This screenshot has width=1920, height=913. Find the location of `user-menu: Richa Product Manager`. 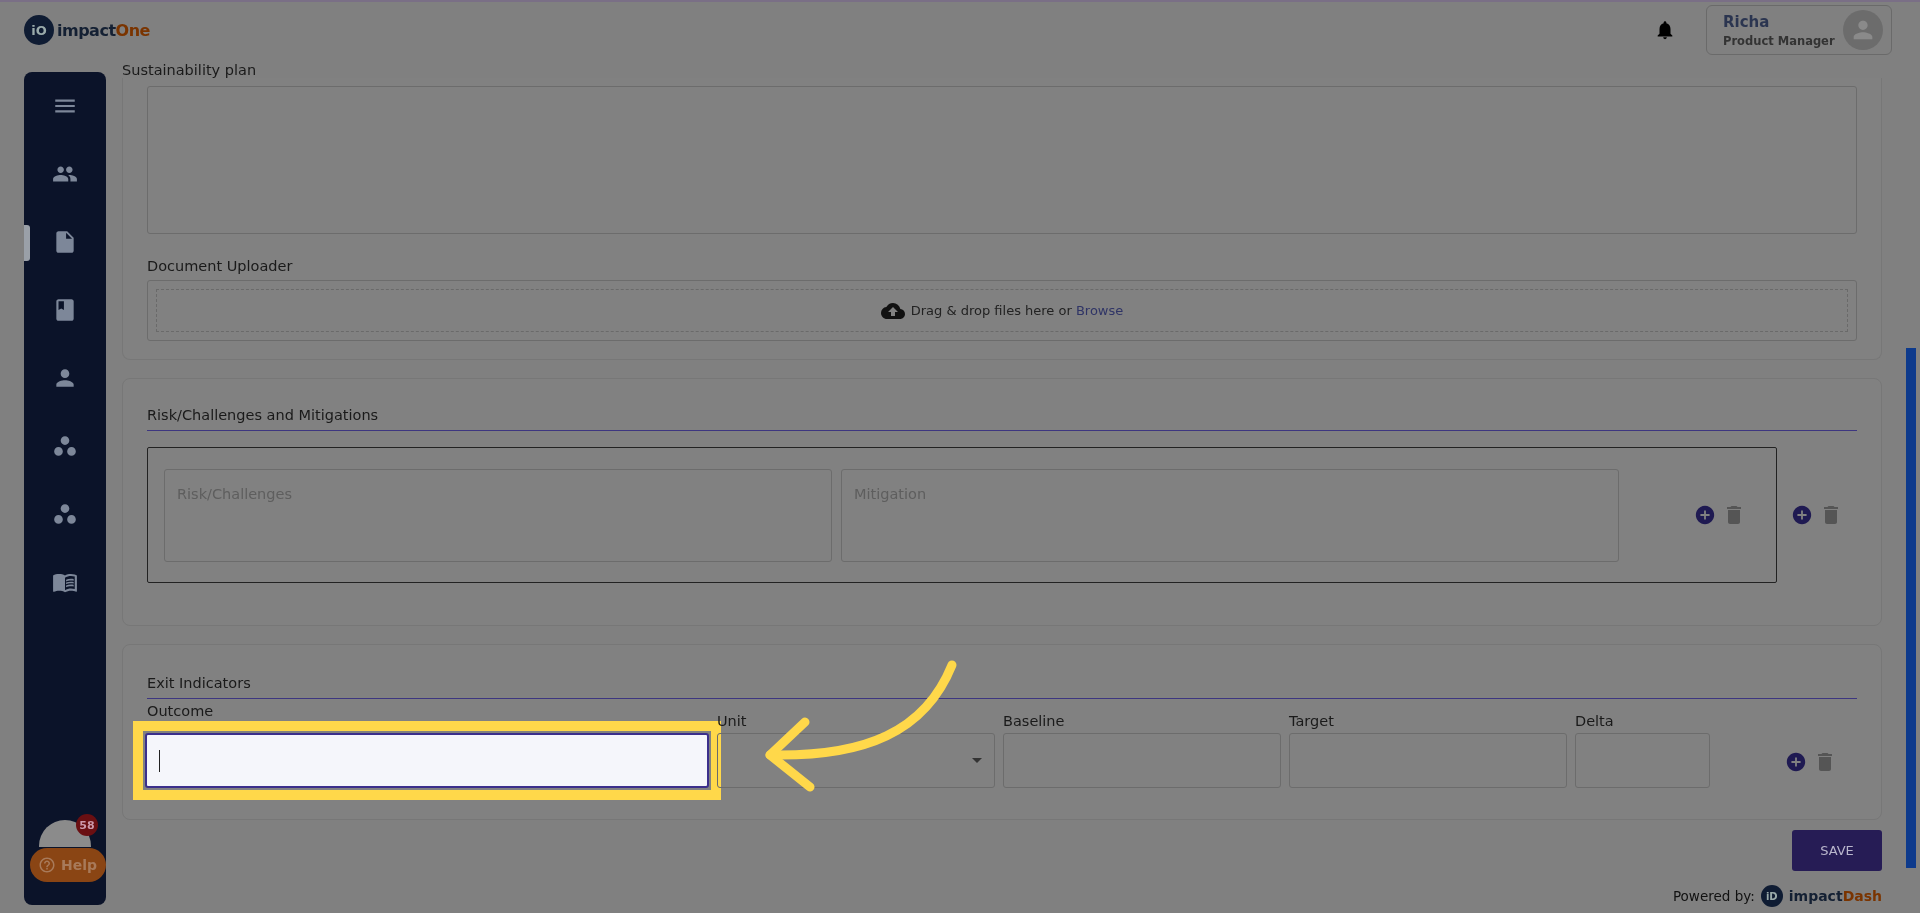

user-menu: Richa Product Manager is located at coordinates (1799, 30).